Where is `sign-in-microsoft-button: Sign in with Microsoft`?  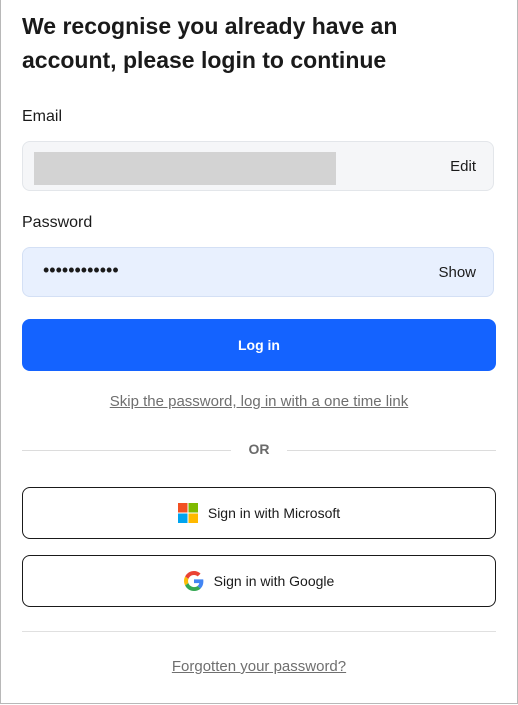
sign-in-microsoft-button: Sign in with Microsoft is located at coordinates (259, 513).